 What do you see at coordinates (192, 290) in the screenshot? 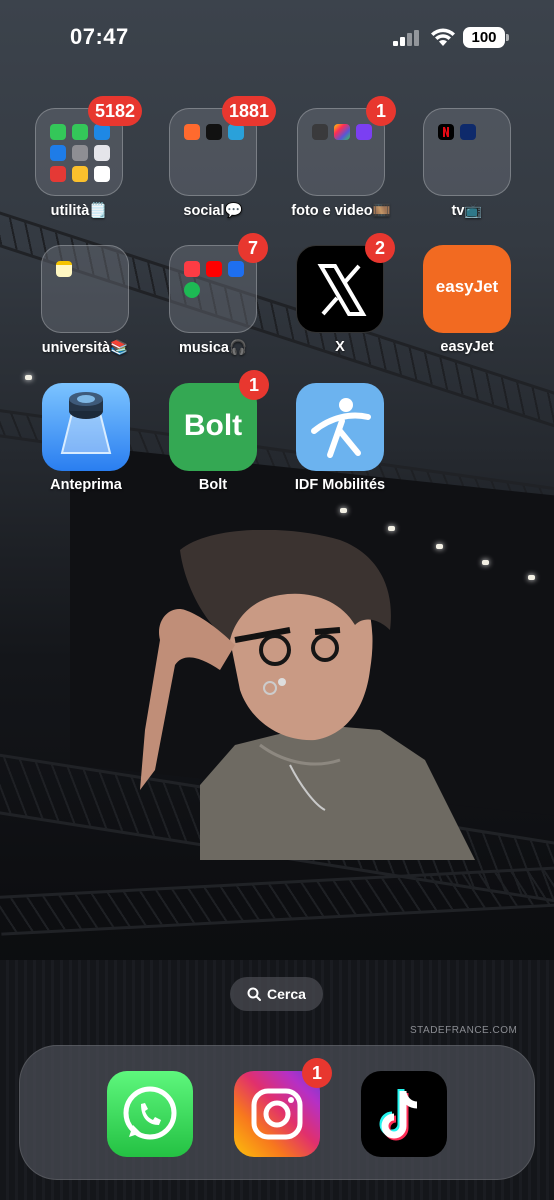
I see `spotify-icon` at bounding box center [192, 290].